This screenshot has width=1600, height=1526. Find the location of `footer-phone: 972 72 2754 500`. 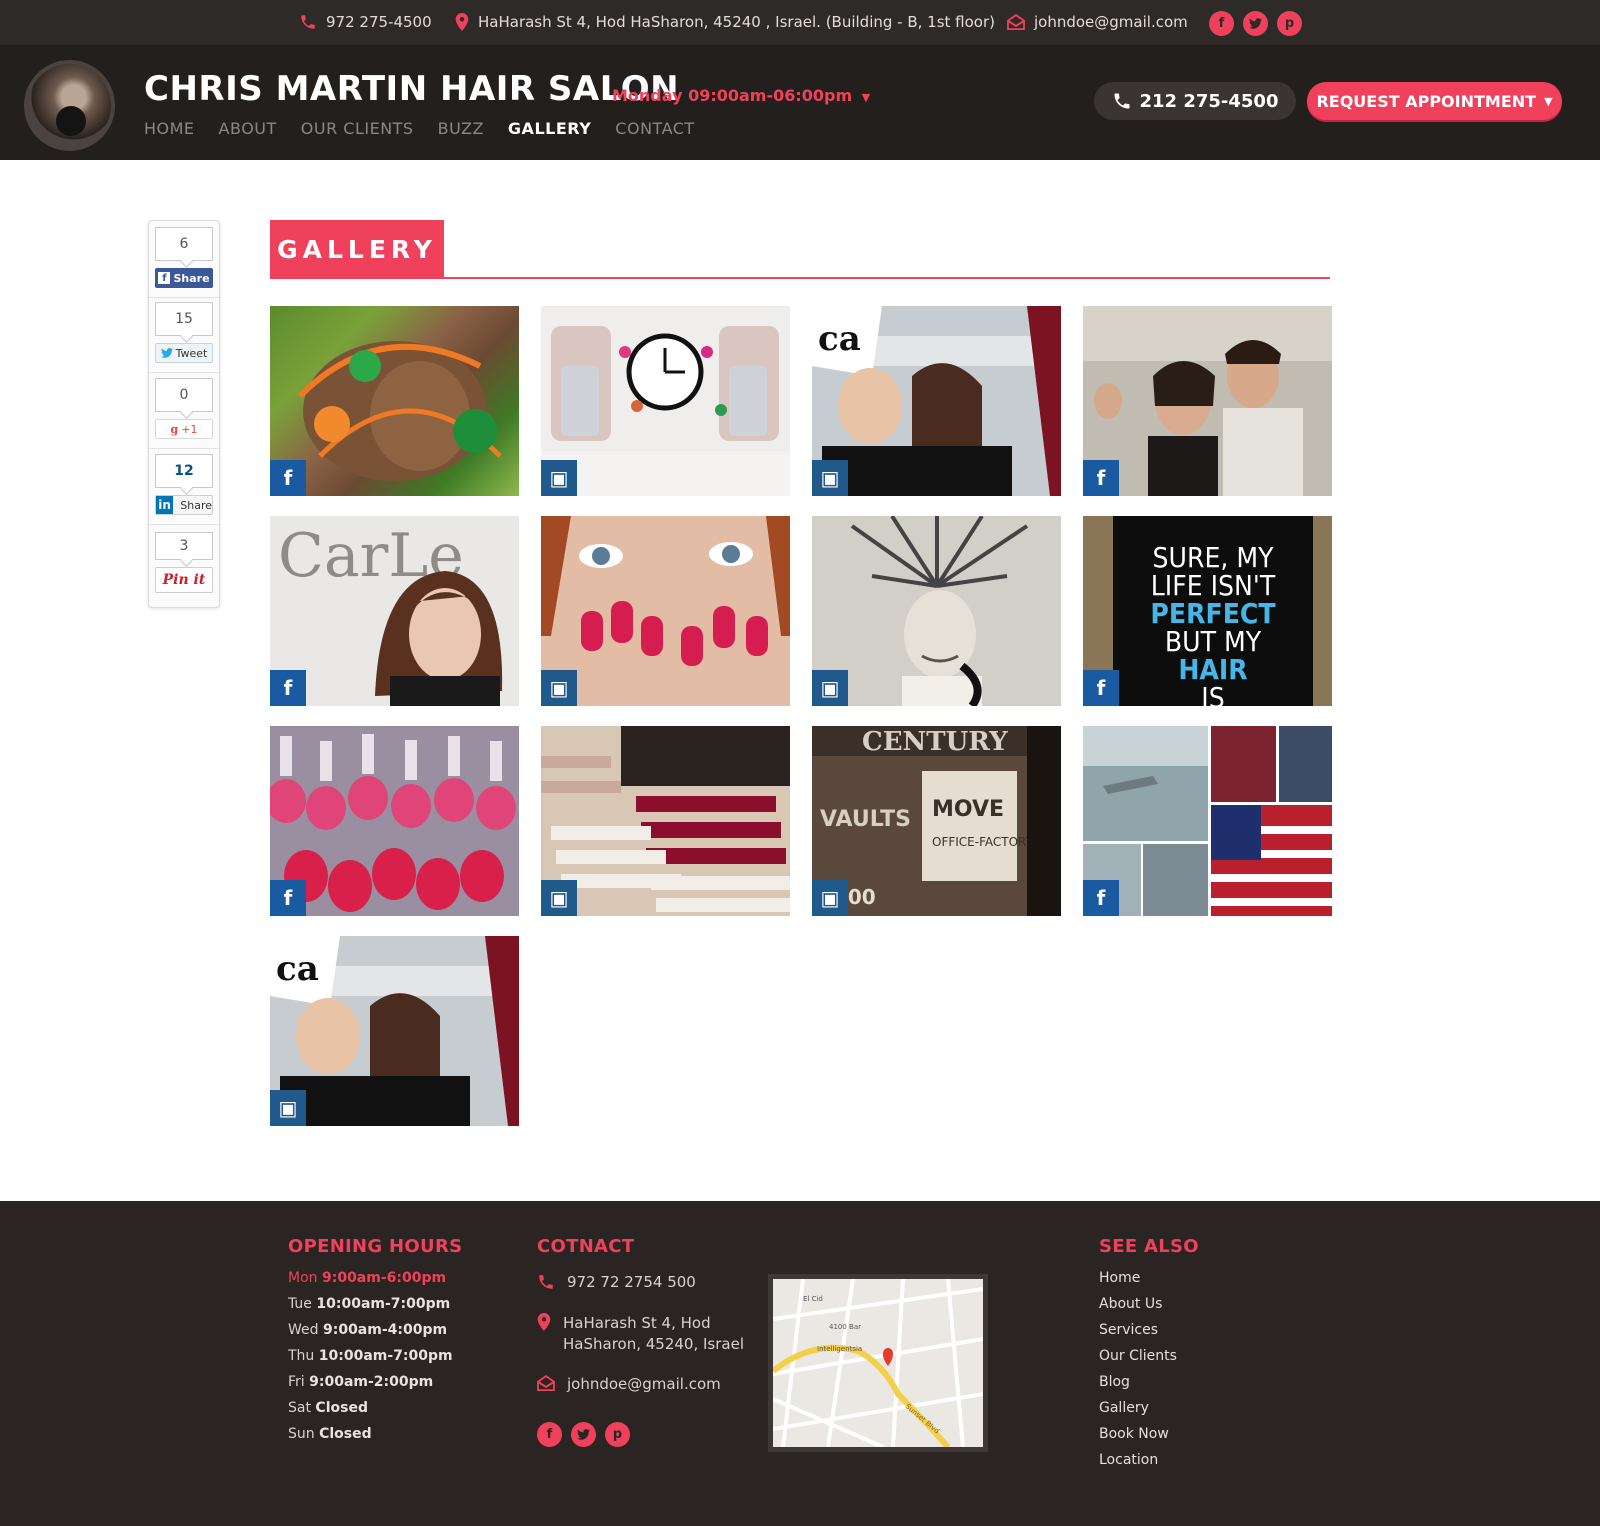

footer-phone: 972 72 2754 500 is located at coordinates (616, 1282).